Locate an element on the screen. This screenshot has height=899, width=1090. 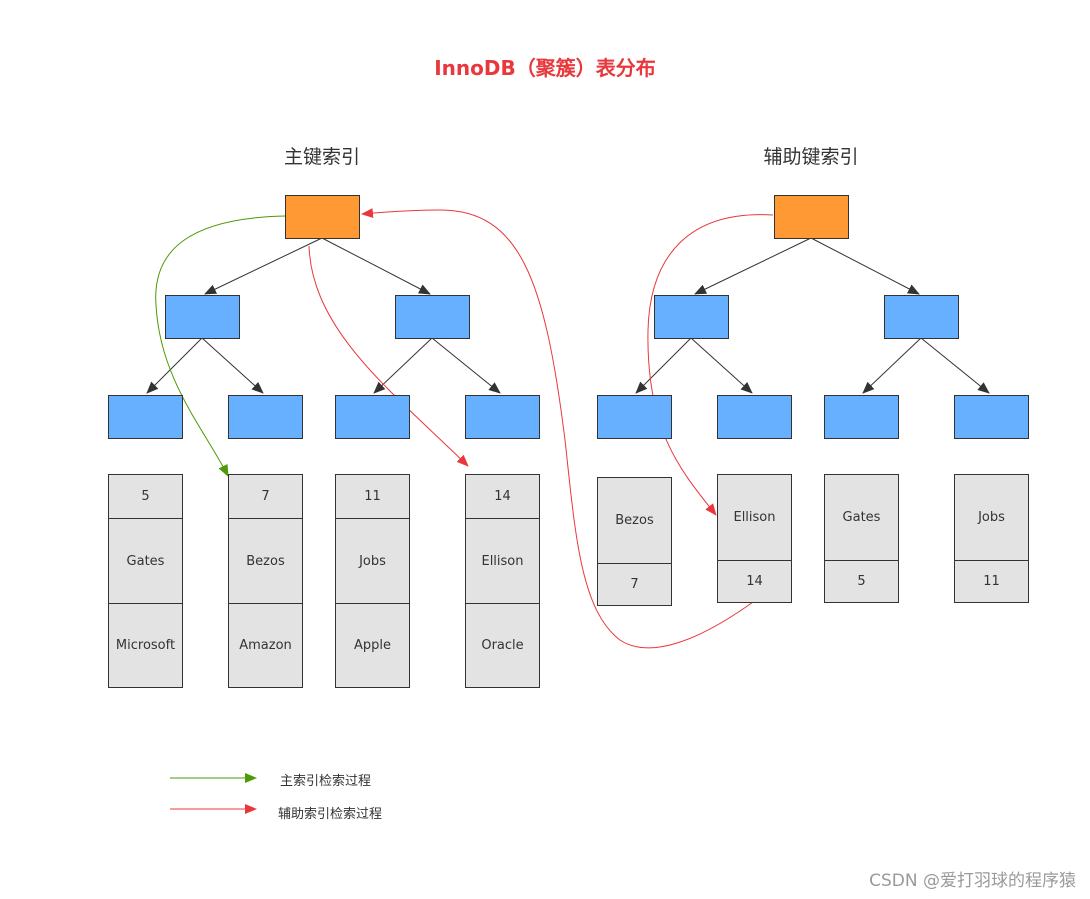
primary-root-node is located at coordinates (322, 217).